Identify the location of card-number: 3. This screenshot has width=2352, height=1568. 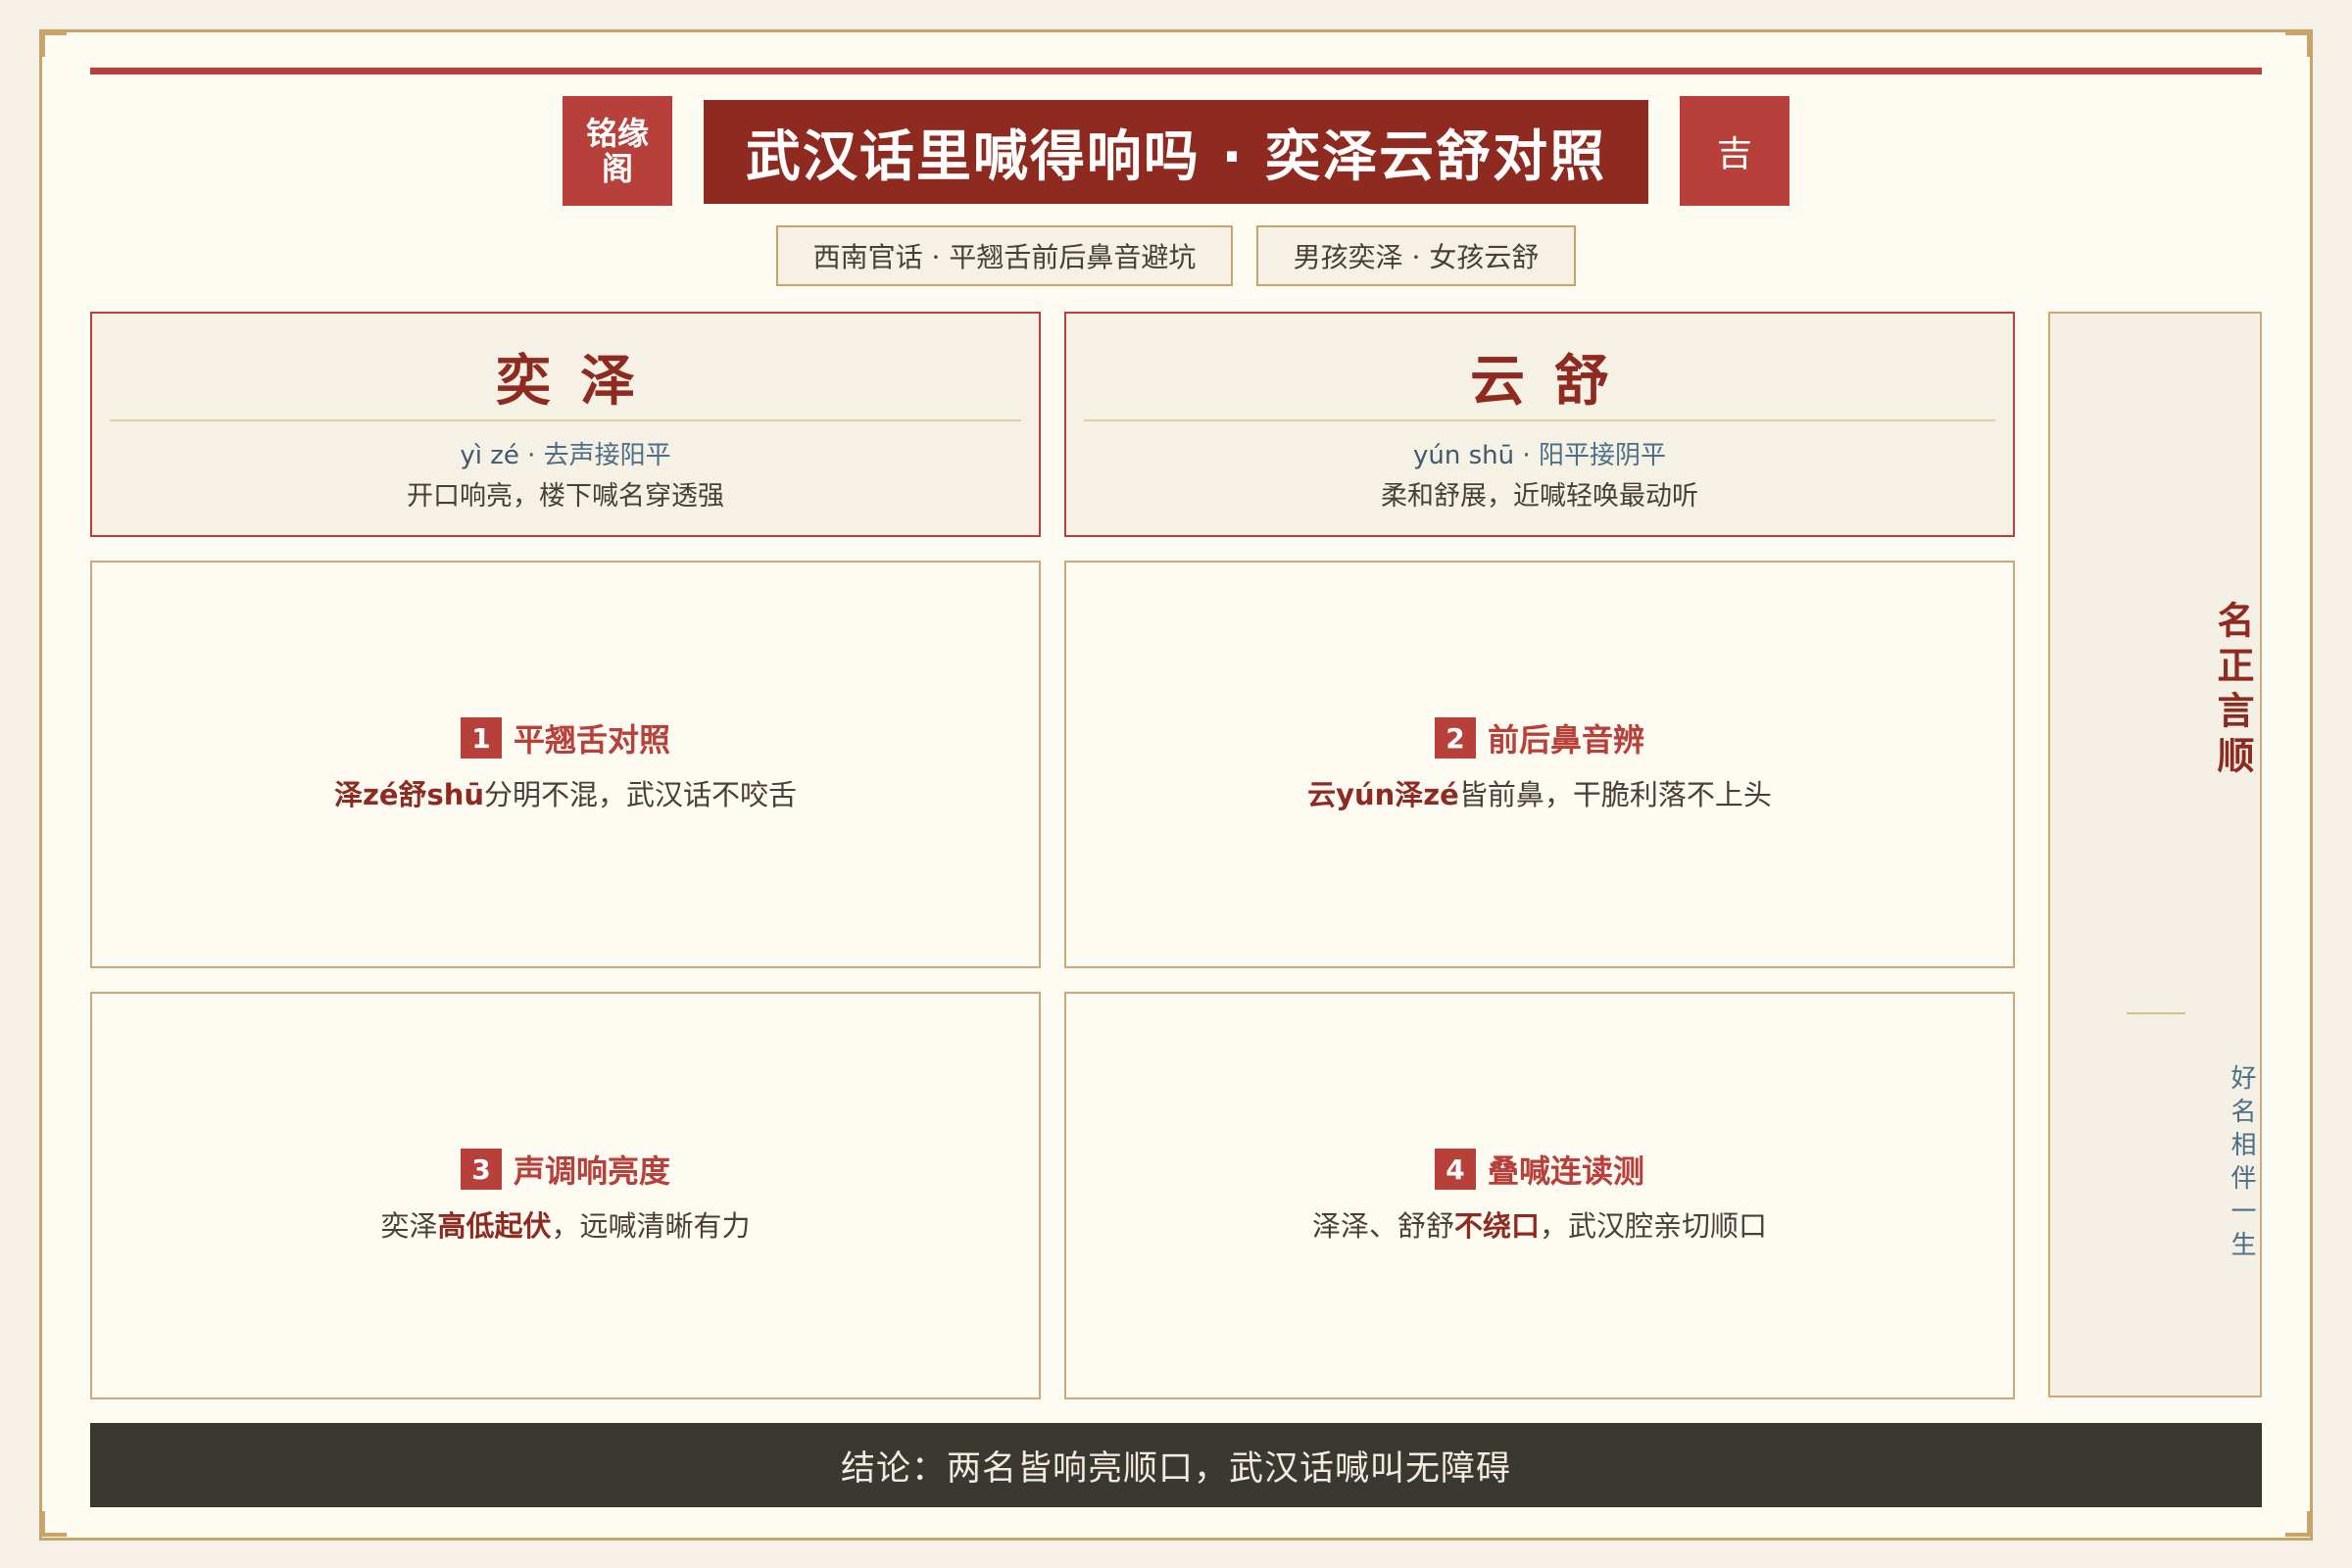
(481, 1169).